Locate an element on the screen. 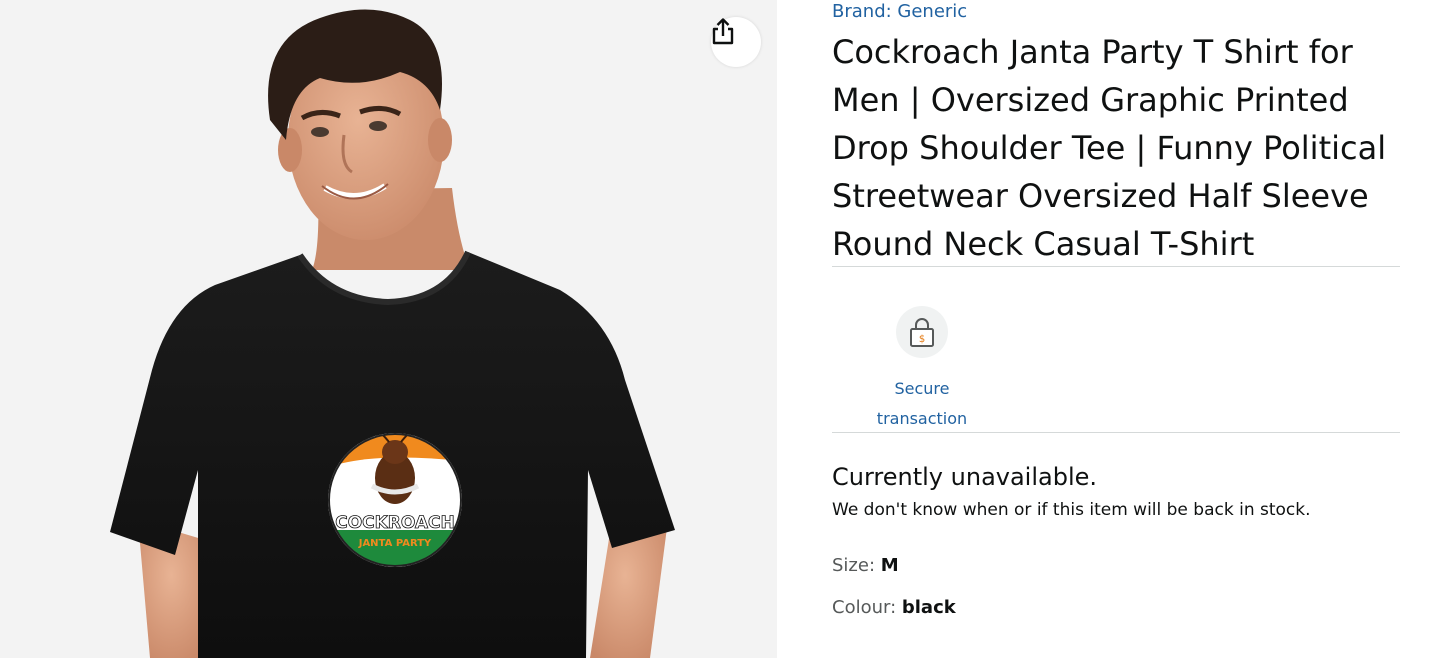 The image size is (1434, 658). lock-icon: $ is located at coordinates (922, 332).